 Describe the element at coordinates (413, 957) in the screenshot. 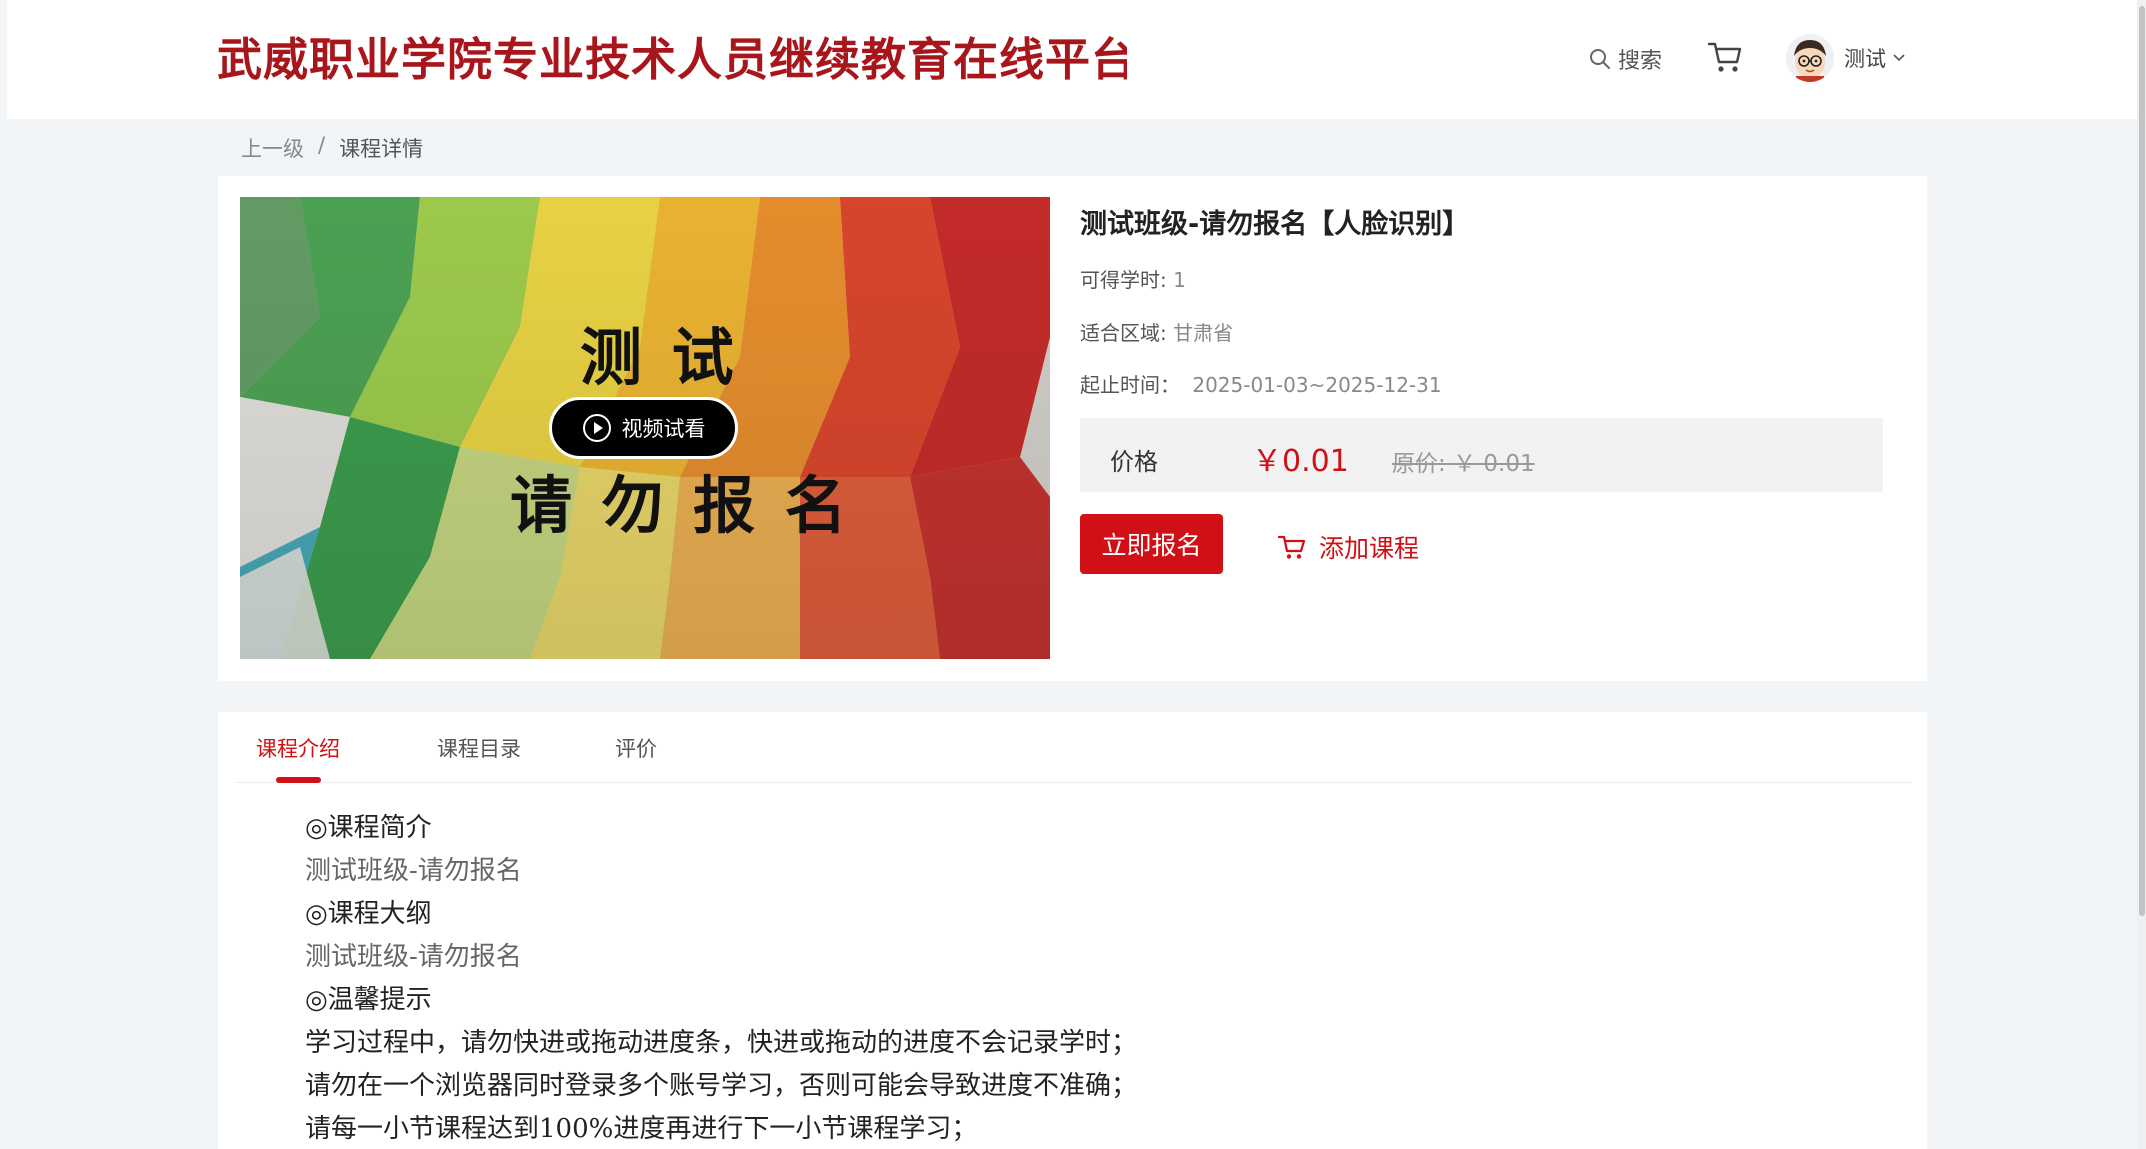

I see `outline-text: 测试班级-请勿报名` at that location.